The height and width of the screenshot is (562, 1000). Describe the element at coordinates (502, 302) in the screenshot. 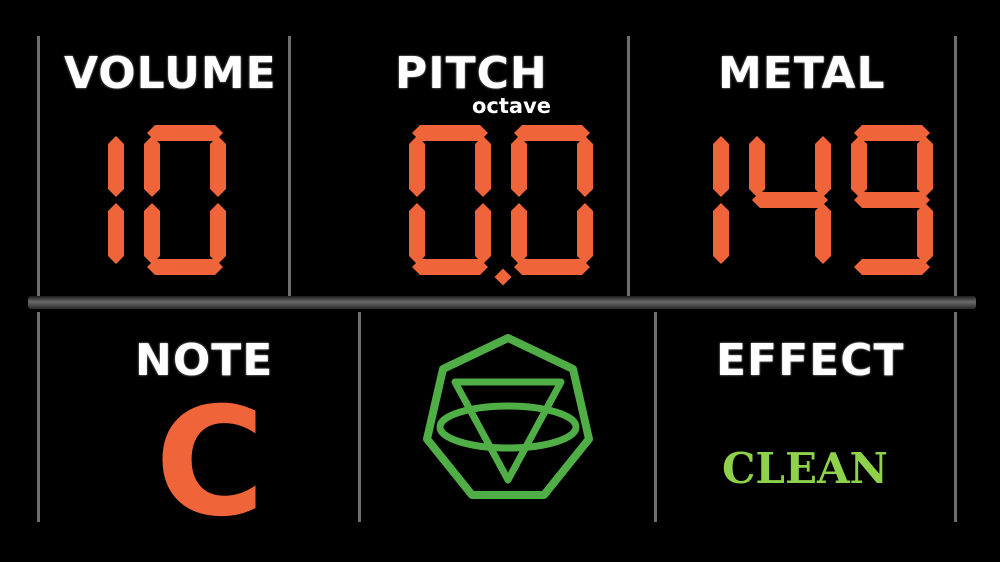

I see `horizontal-divider` at that location.